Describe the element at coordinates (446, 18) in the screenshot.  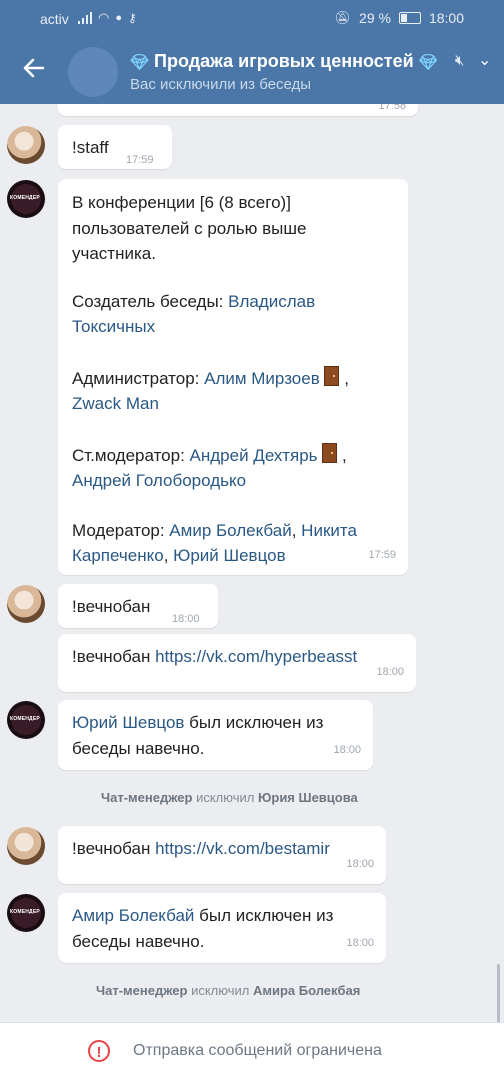
I see `clock: 18:00` at that location.